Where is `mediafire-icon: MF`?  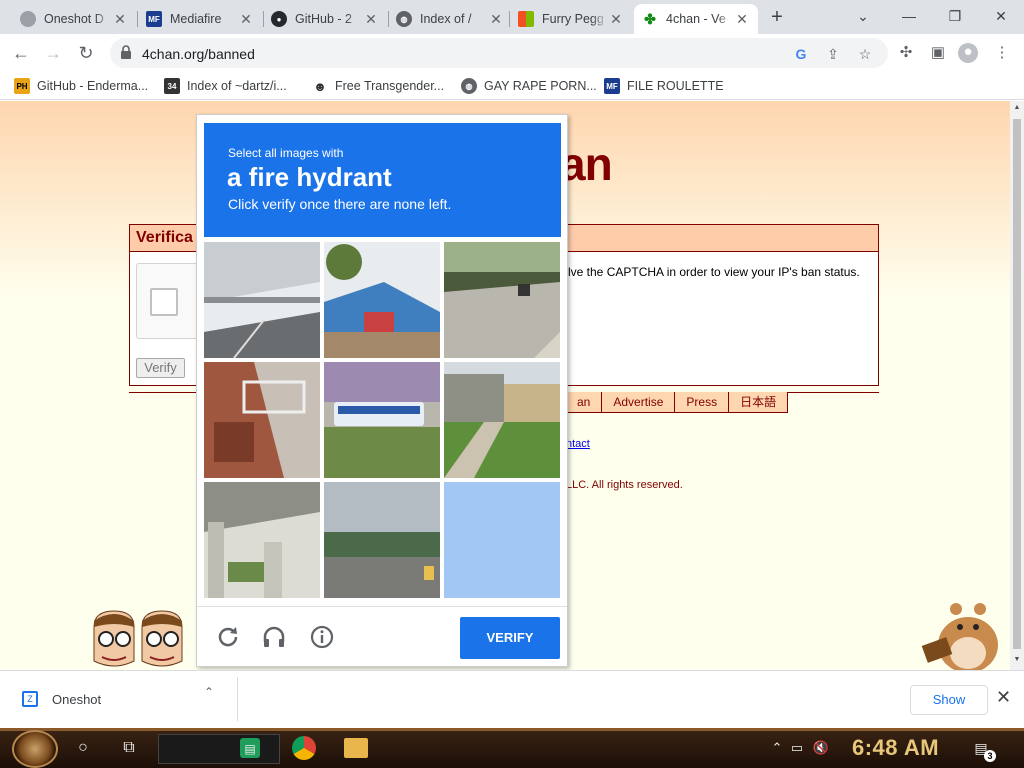
mediafire-icon: MF is located at coordinates (154, 19).